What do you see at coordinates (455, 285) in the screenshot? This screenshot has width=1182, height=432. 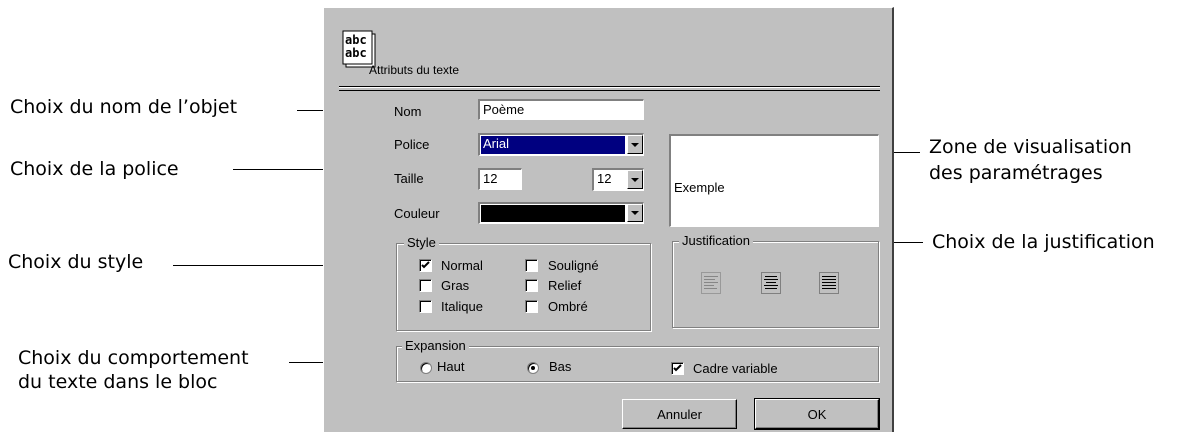 I see `bold-label: Gras` at bounding box center [455, 285].